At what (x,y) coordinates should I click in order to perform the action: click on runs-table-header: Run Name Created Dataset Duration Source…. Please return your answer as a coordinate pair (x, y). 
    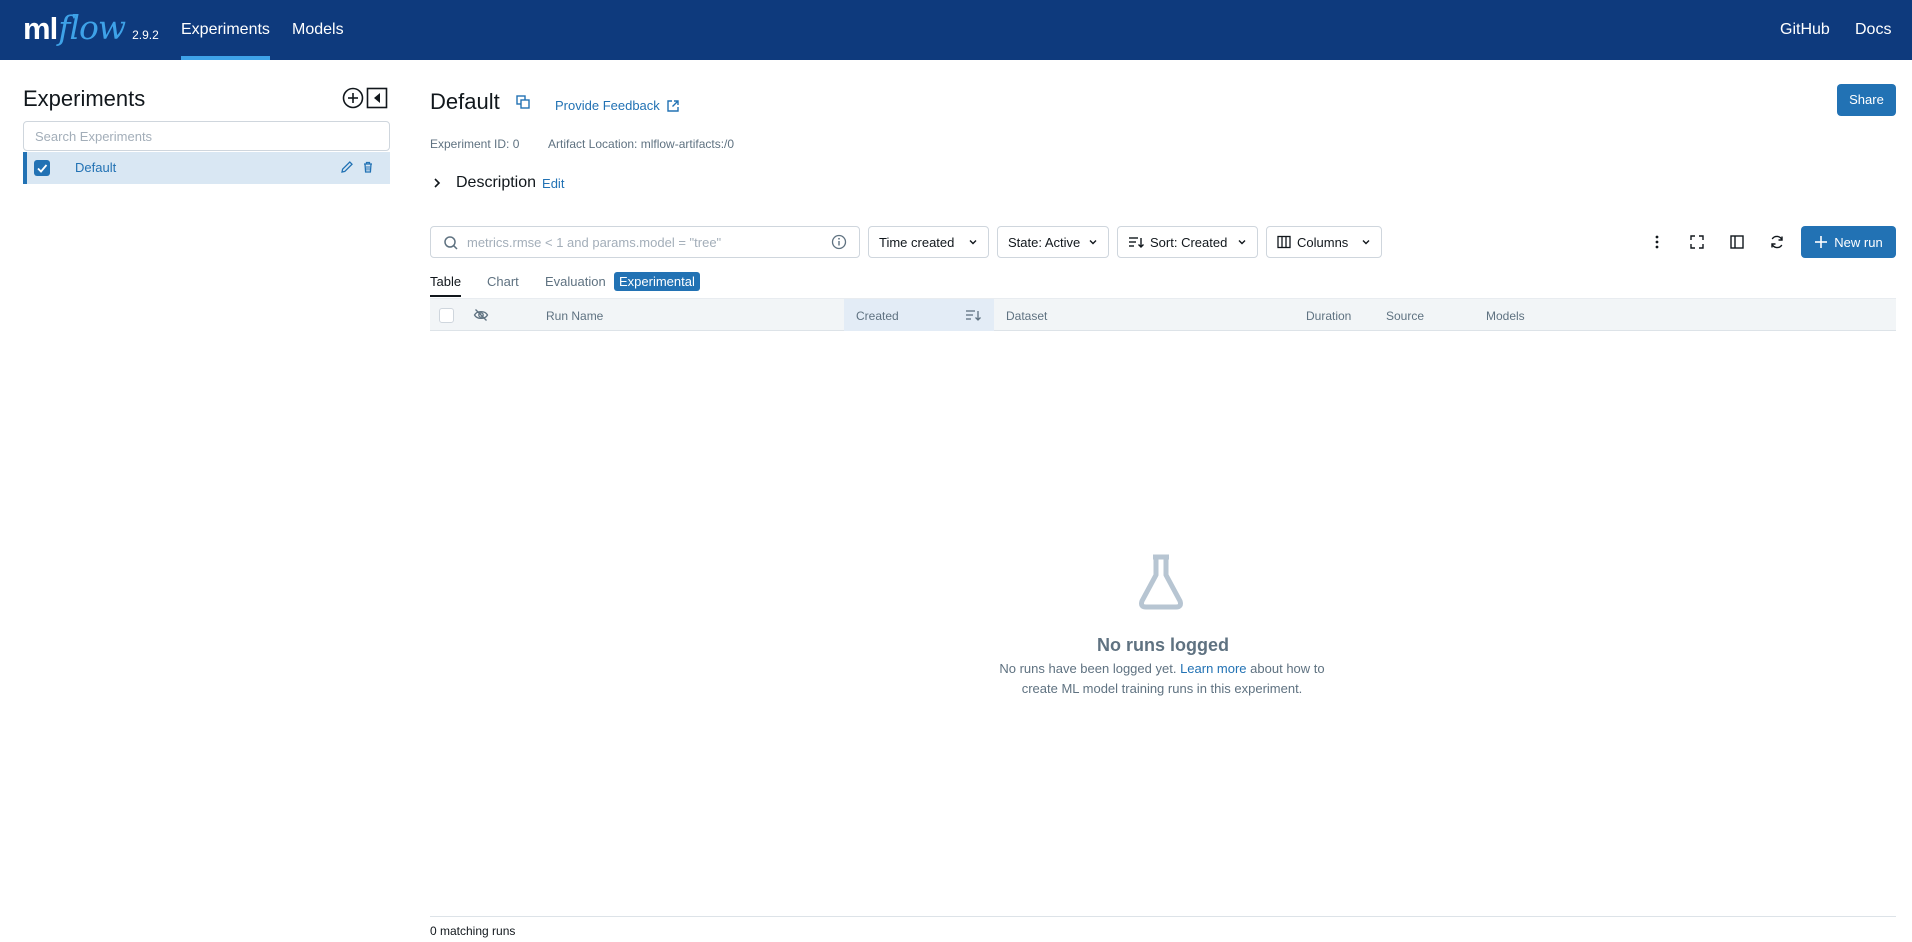
    Looking at the image, I should click on (1163, 314).